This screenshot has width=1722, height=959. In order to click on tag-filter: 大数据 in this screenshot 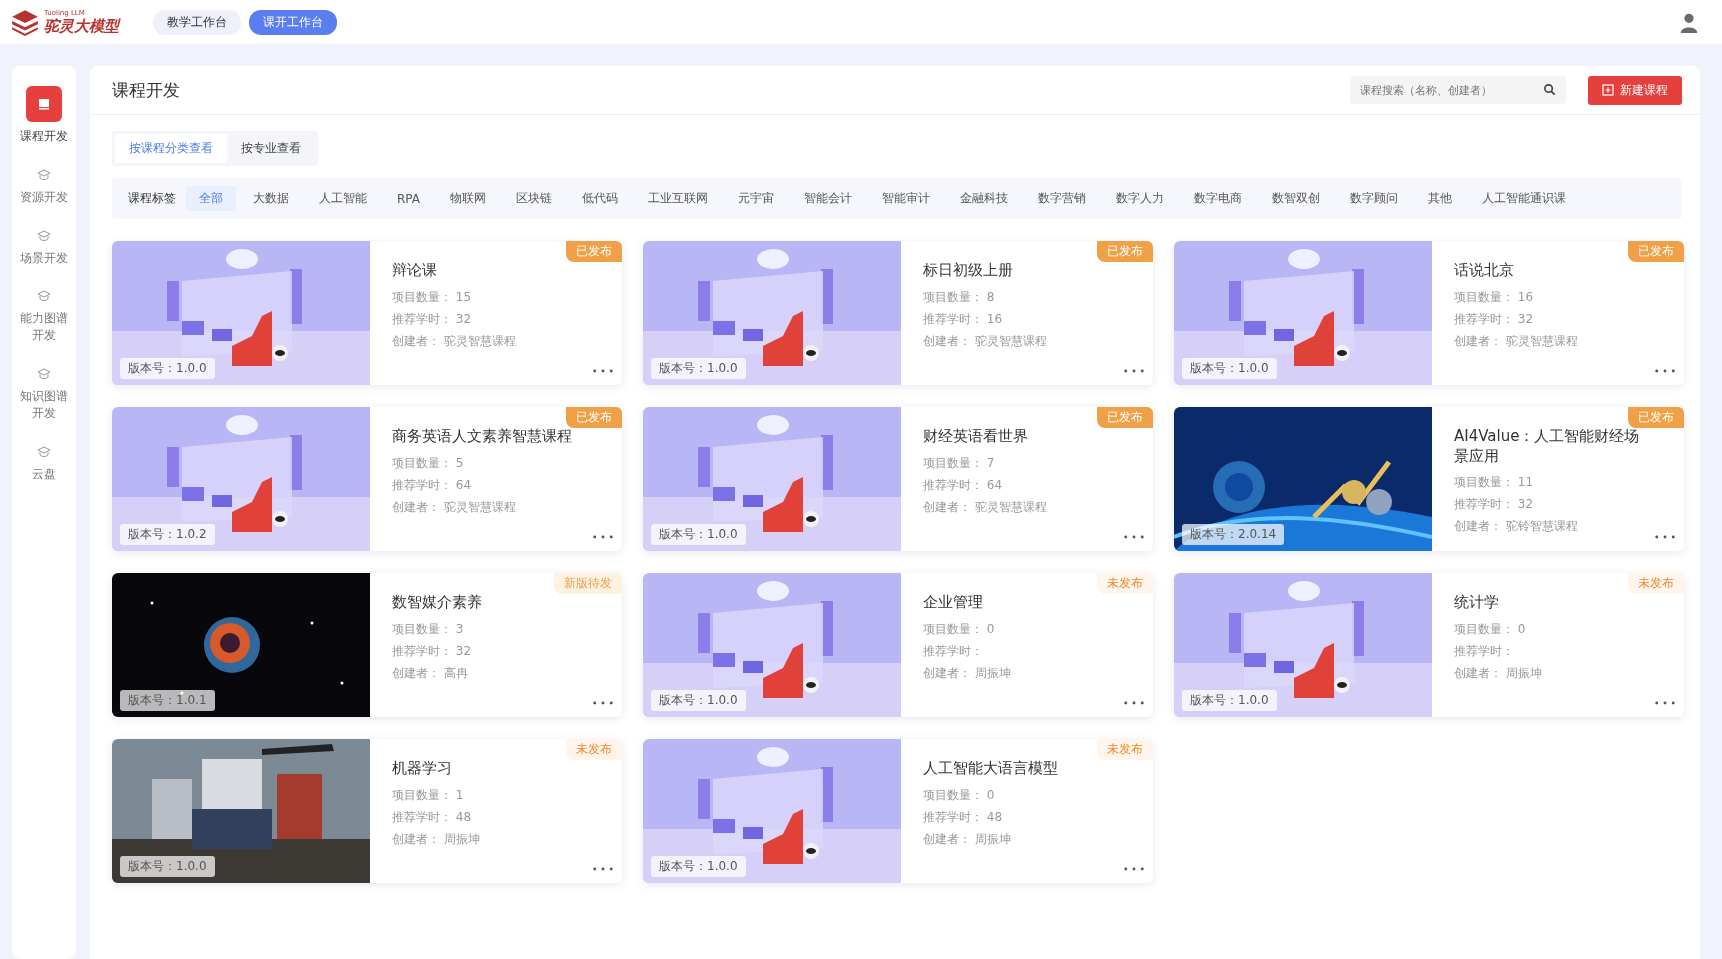, I will do `click(271, 198)`.